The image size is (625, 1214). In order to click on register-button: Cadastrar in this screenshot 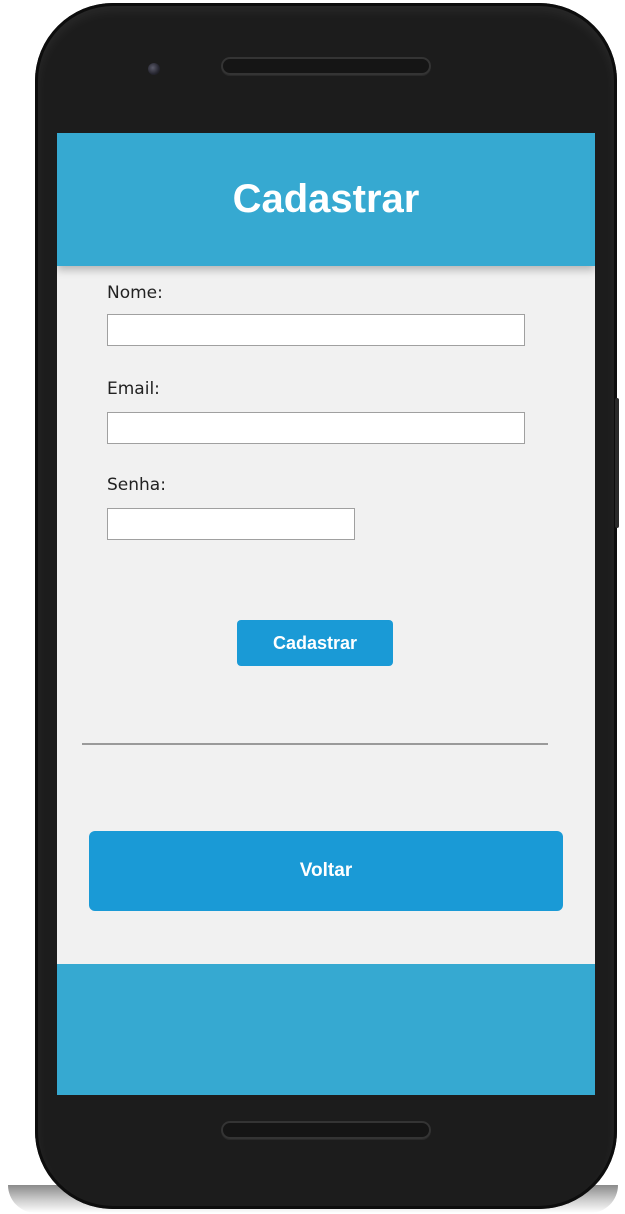, I will do `click(315, 643)`.